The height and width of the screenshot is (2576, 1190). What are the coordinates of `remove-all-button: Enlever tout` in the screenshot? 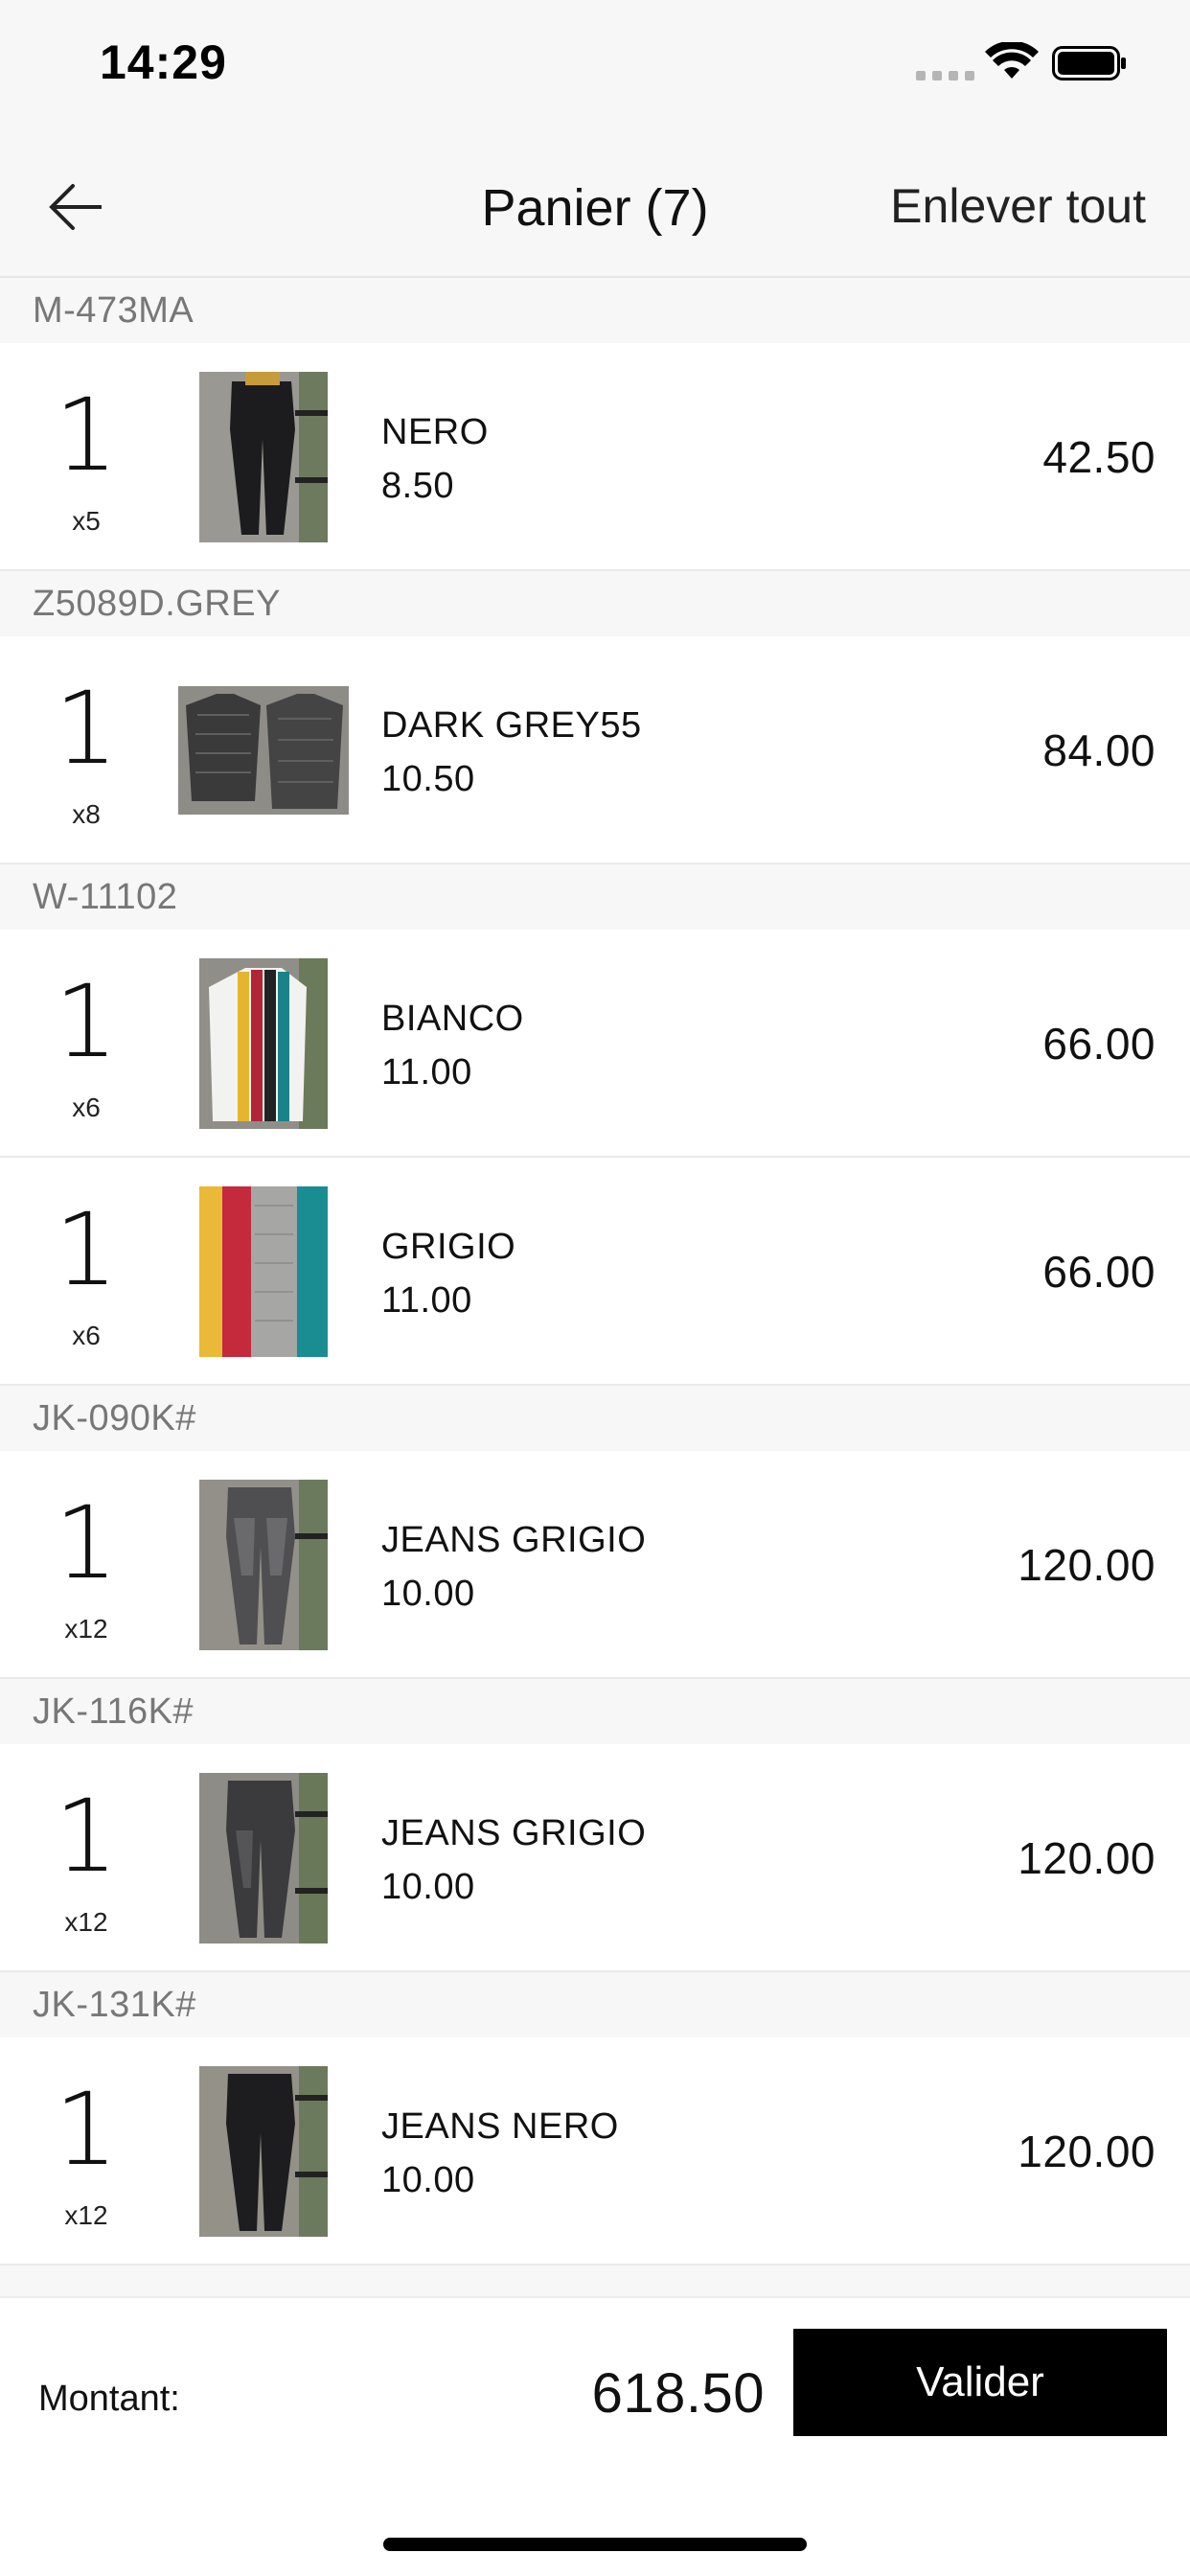 It's located at (1018, 206).